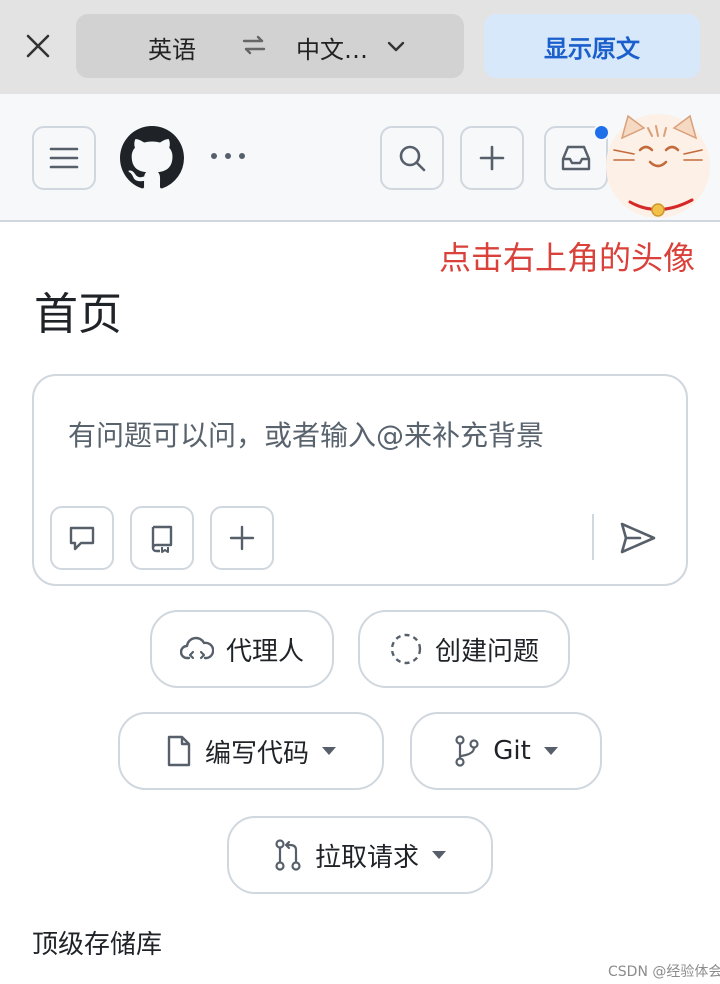 This screenshot has height=984, width=720. I want to click on search-button, so click(412, 158).